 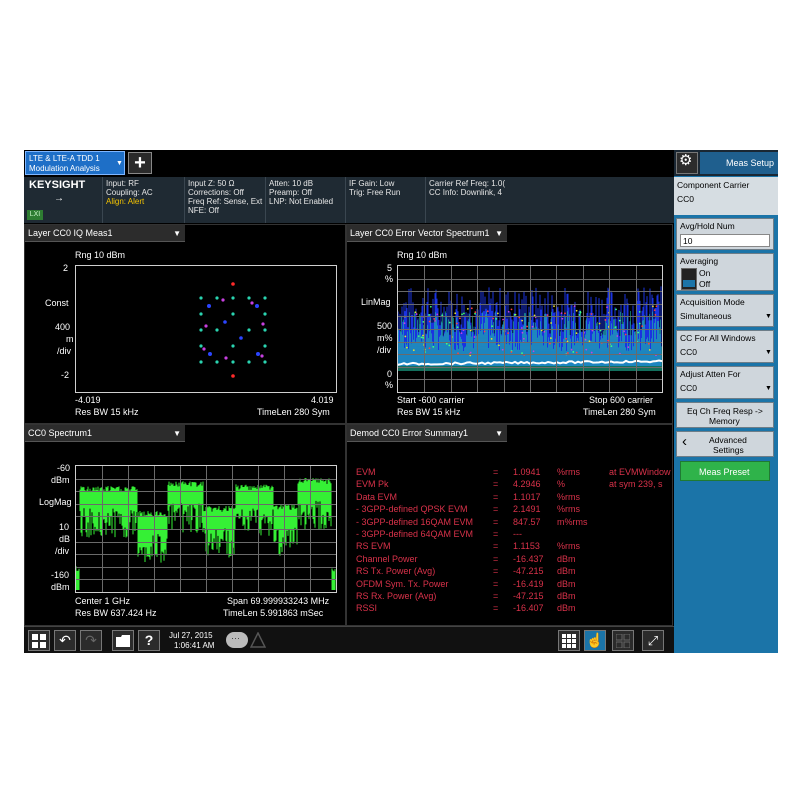 I want to click on info-freq-ref: Freq Ref: Sense, Ext, so click(x=225, y=201).